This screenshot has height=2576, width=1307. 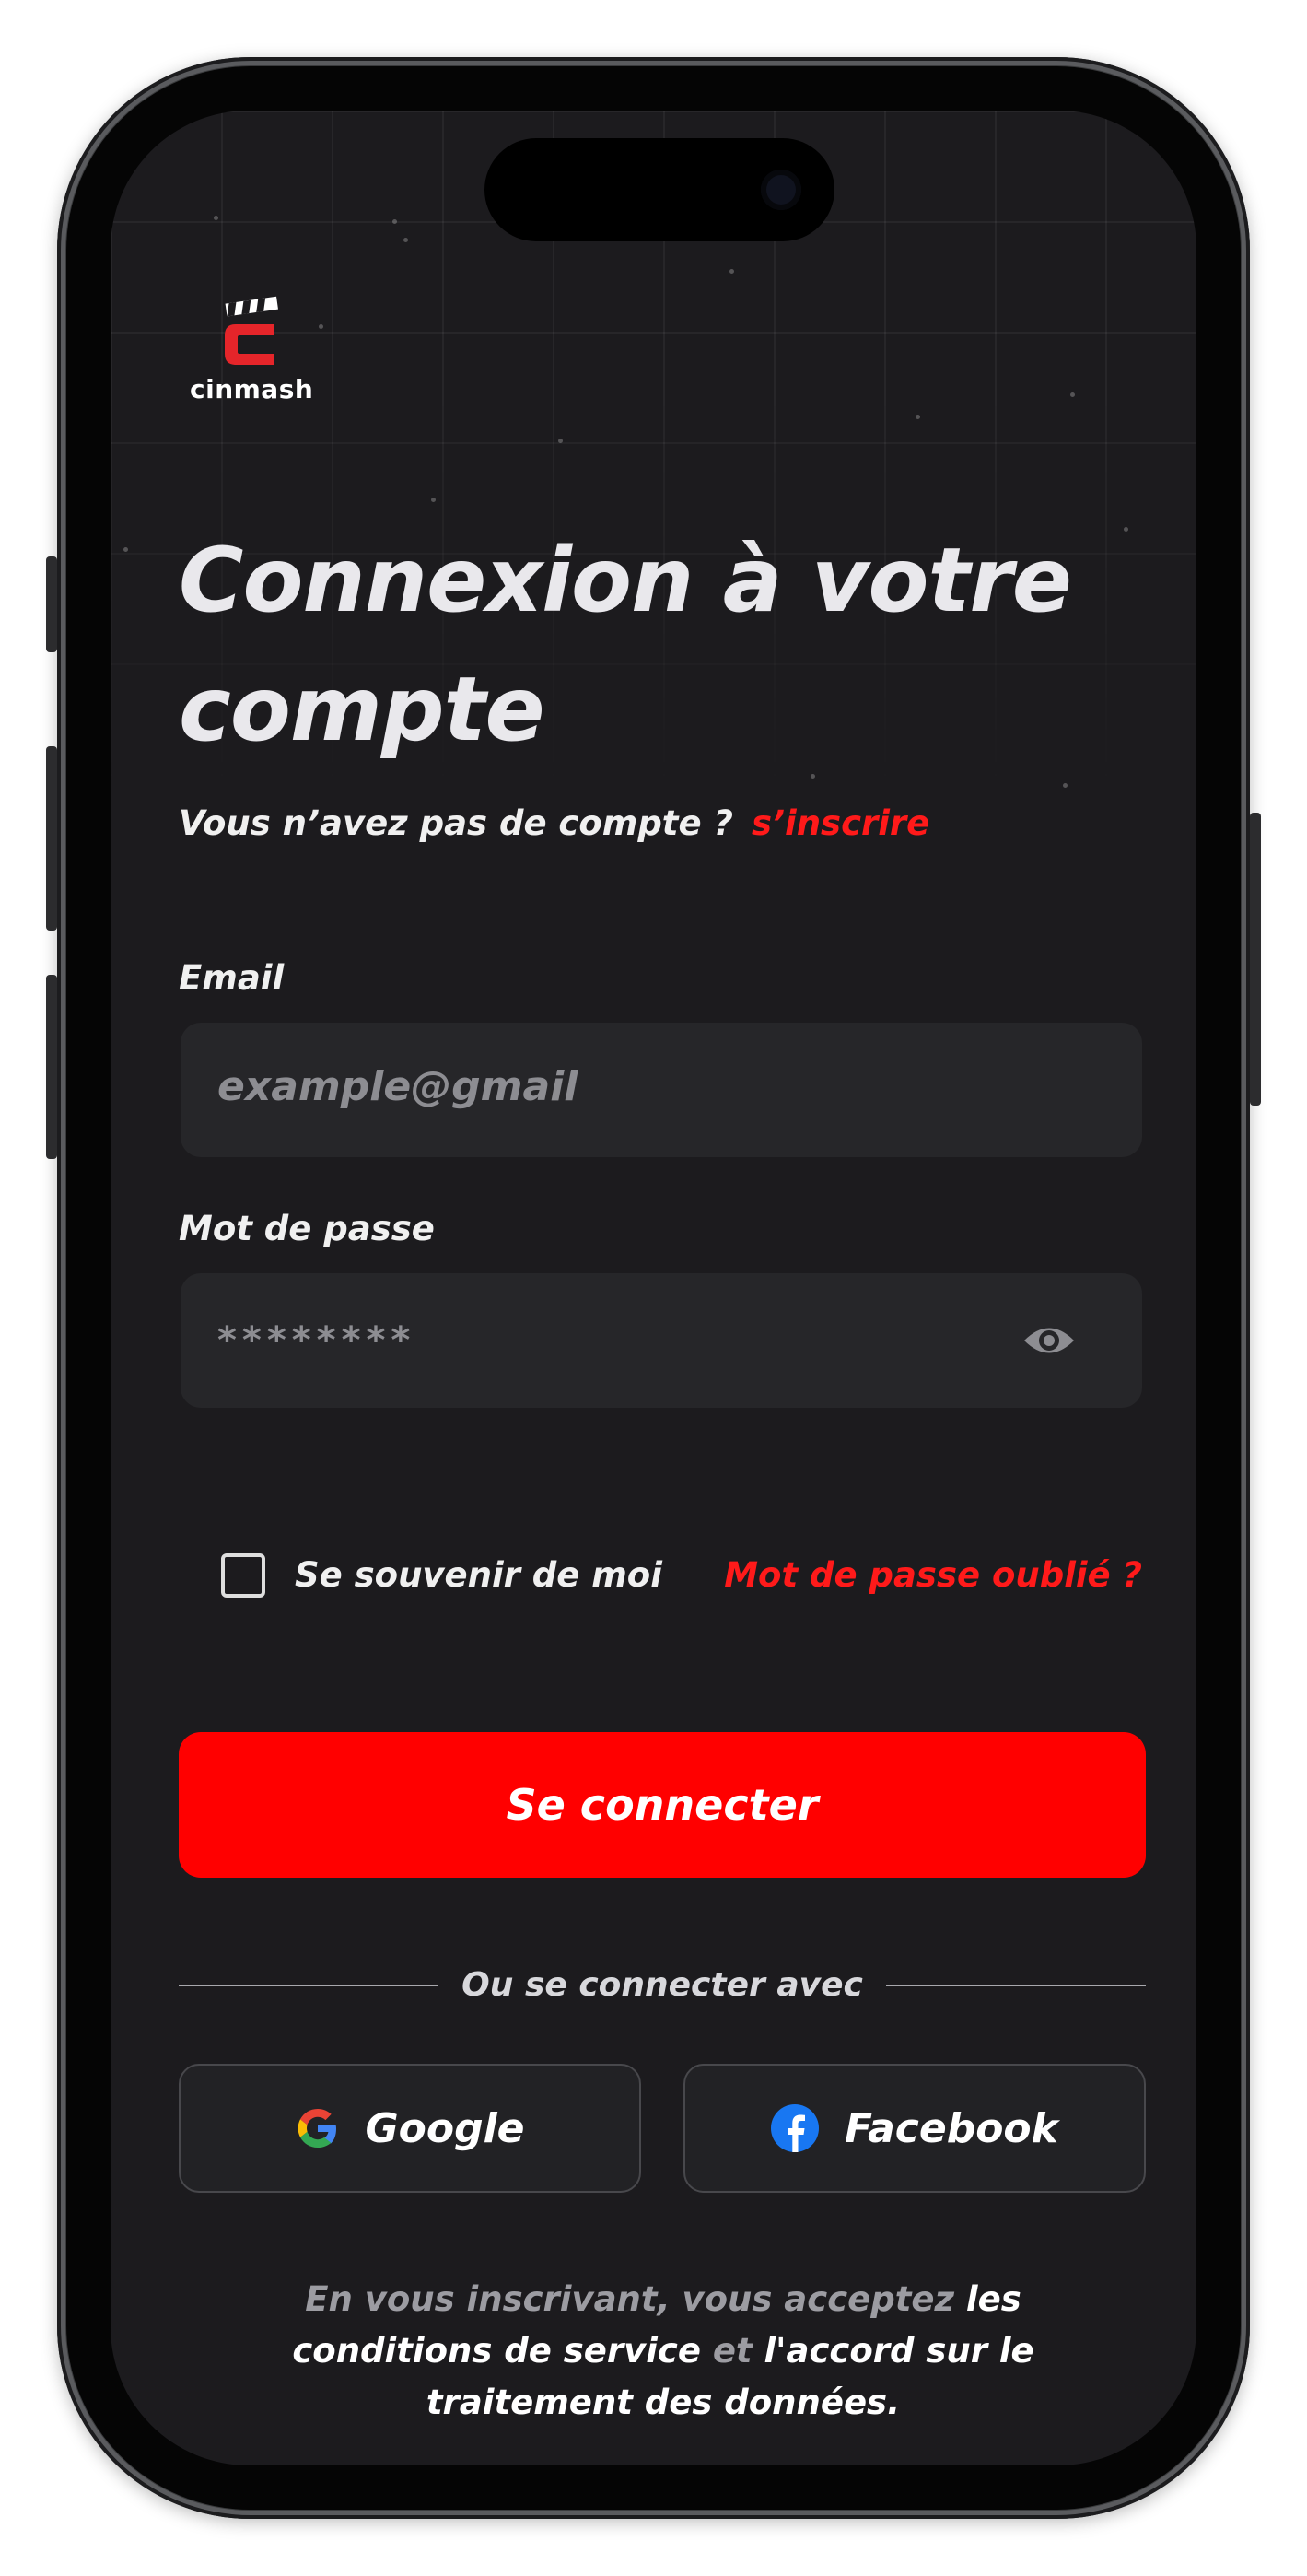 What do you see at coordinates (317, 1340) in the screenshot?
I see `password-value: ********` at bounding box center [317, 1340].